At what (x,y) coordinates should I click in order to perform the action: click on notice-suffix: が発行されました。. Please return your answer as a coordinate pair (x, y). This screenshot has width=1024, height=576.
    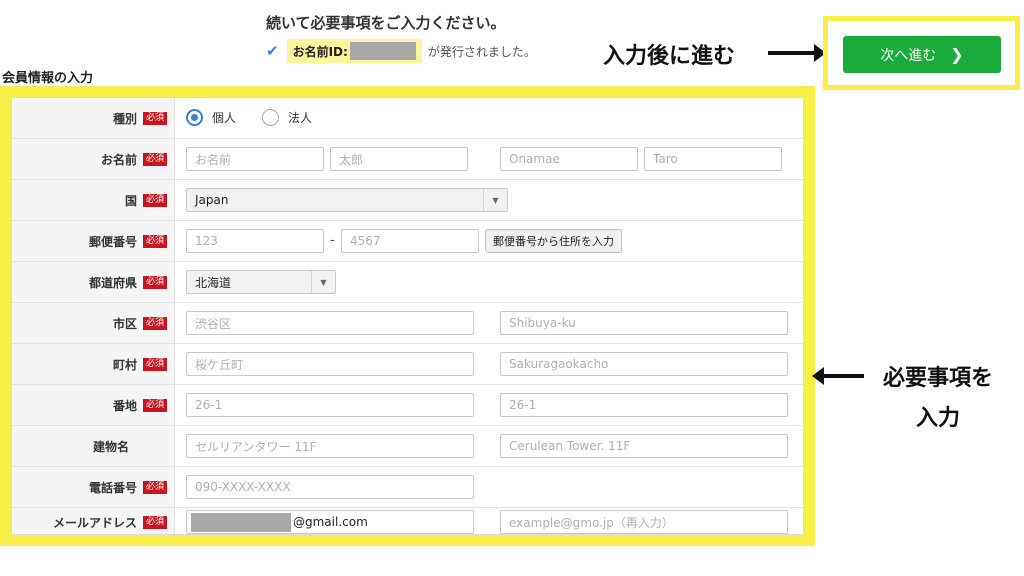
    Looking at the image, I should click on (481, 51).